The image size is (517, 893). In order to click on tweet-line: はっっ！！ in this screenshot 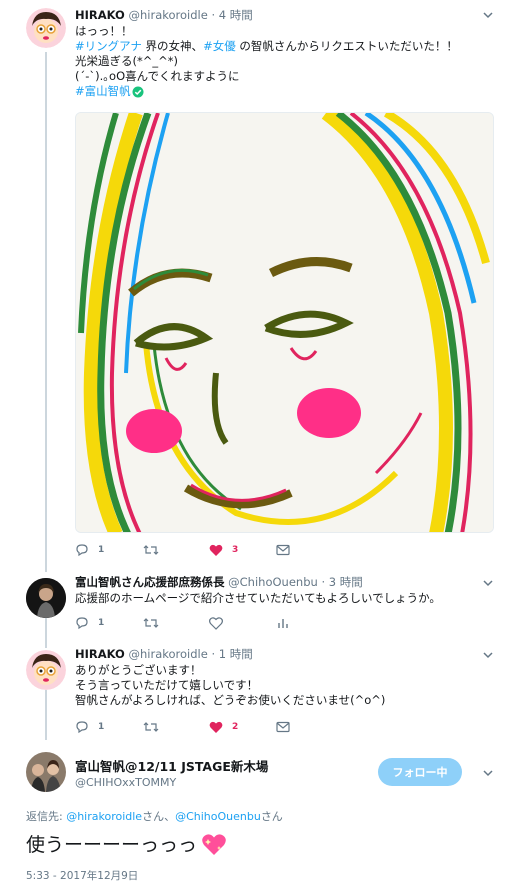, I will do `click(104, 31)`.